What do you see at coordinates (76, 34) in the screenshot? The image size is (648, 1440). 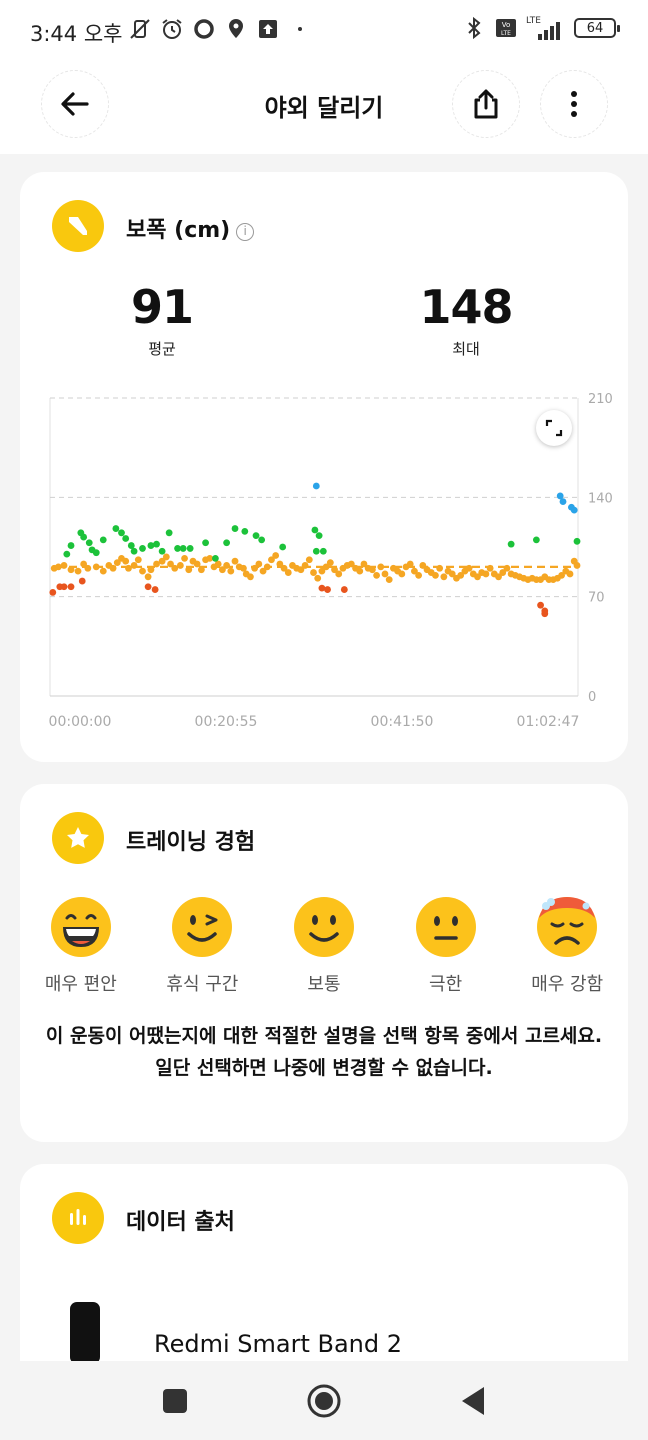 I see `status-time: 3:44 오후` at bounding box center [76, 34].